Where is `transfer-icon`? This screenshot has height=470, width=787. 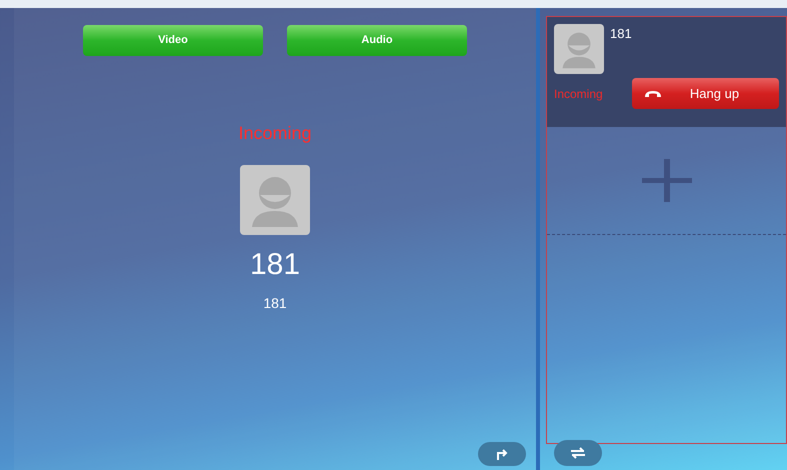
transfer-icon is located at coordinates (502, 454).